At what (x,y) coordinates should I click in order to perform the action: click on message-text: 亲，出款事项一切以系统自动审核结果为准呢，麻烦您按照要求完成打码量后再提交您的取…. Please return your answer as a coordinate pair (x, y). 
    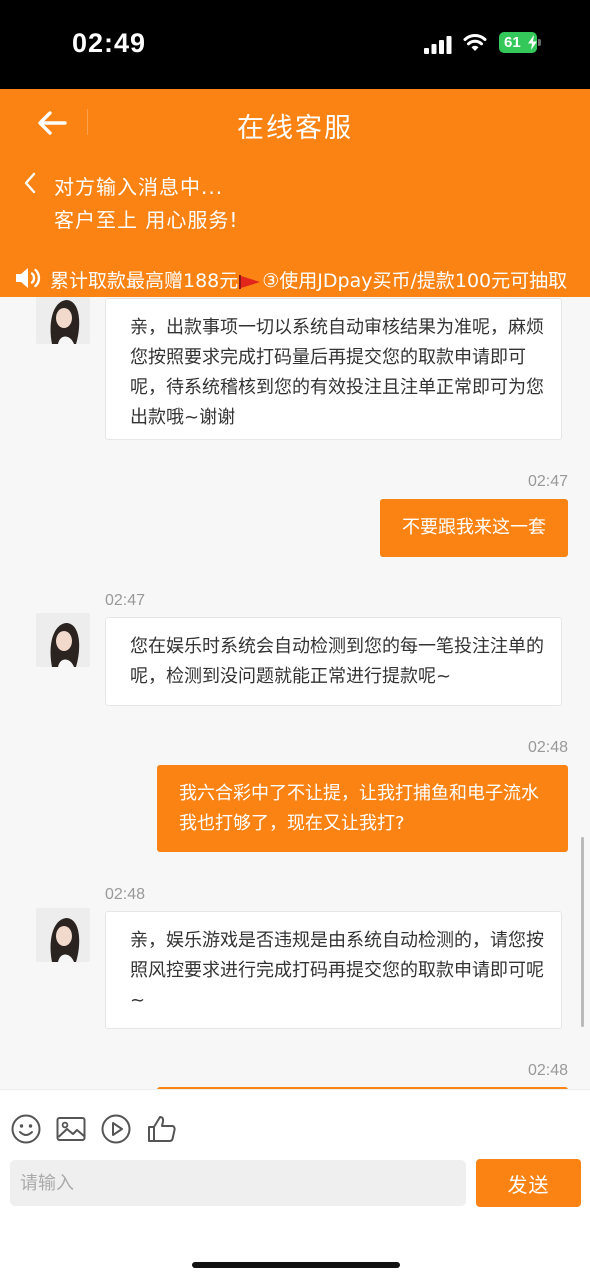
    Looking at the image, I should click on (337, 372).